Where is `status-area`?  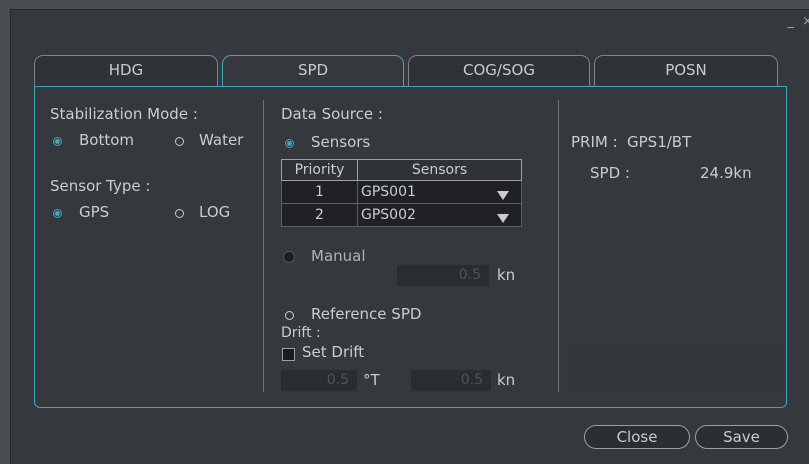
status-area is located at coordinates (676, 368).